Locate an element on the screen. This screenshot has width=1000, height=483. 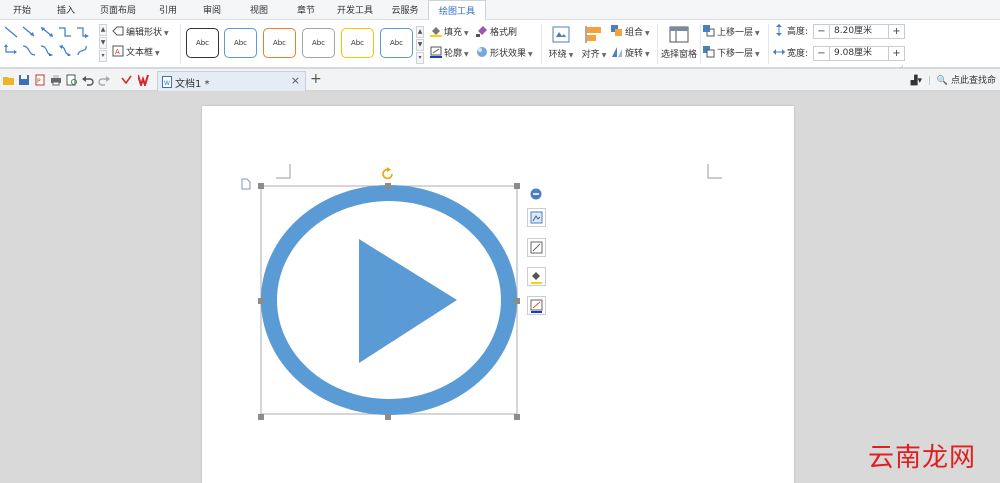
new-tab-button: + is located at coordinates (316, 79).